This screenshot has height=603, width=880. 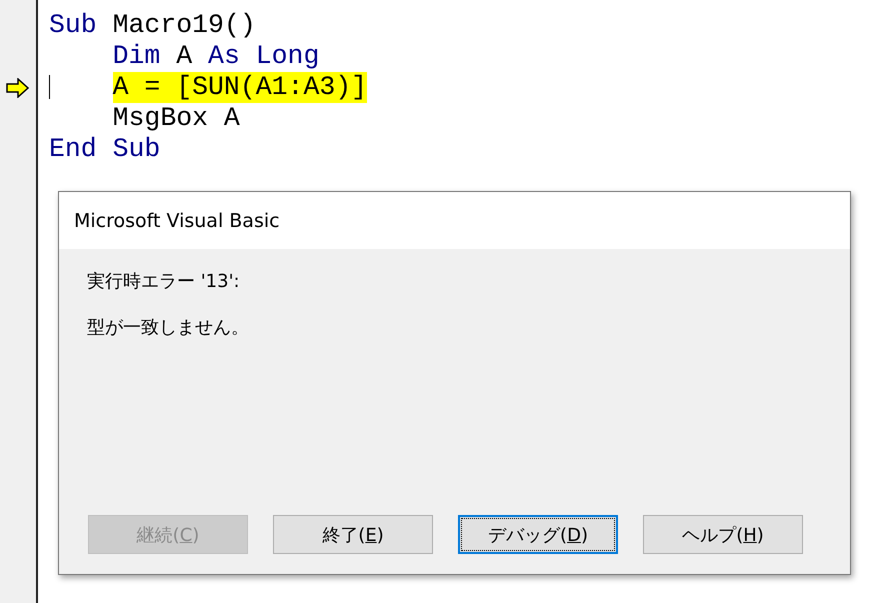 What do you see at coordinates (353, 534) in the screenshot?
I see `dialog-button: 終了(E)` at bounding box center [353, 534].